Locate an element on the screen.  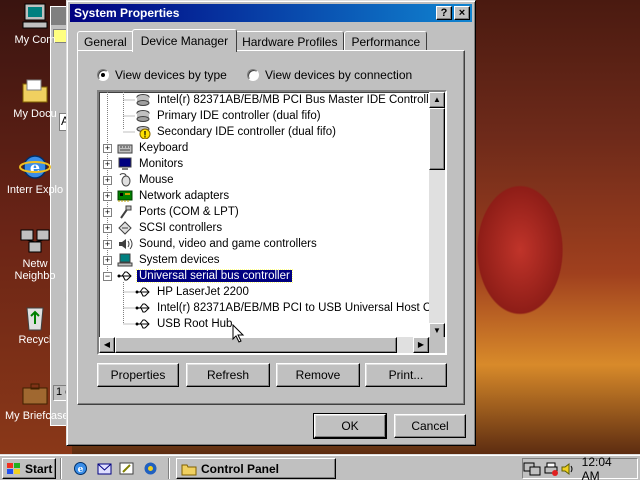
desktop-icon-label: My Docu is located at coordinates (35, 114).